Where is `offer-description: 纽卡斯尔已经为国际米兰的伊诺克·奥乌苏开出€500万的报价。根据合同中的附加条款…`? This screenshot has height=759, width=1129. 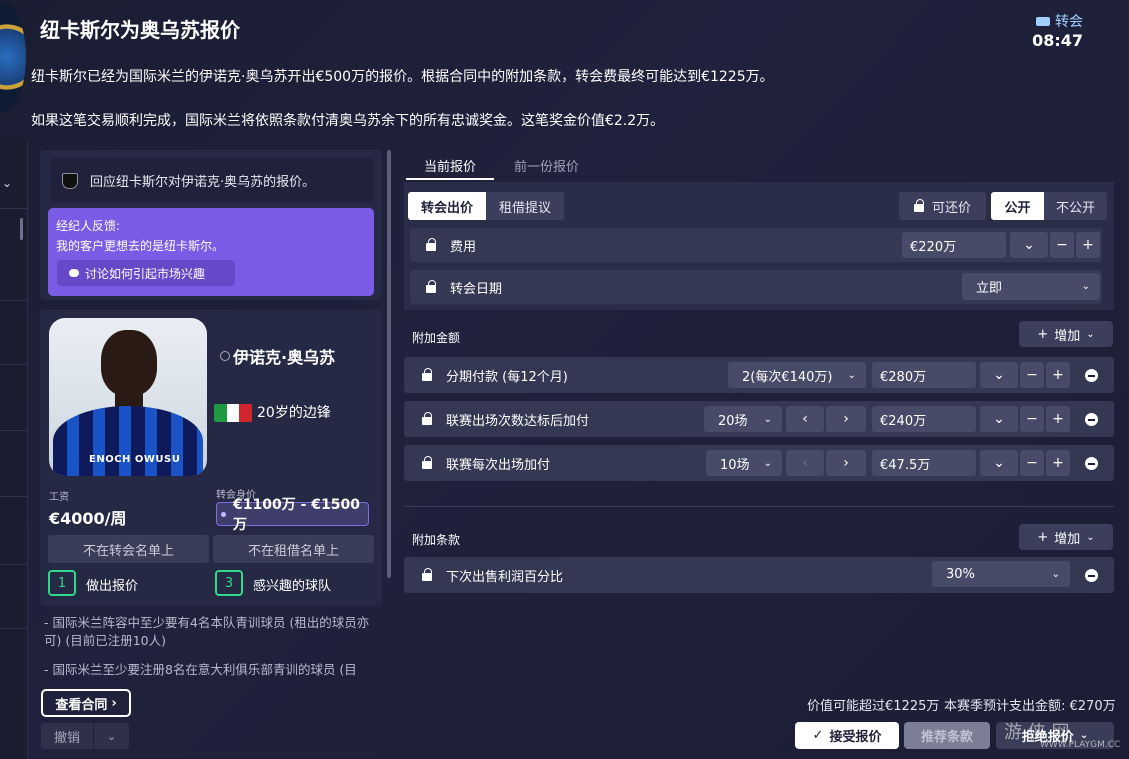
offer-description: 纽卡斯尔已经为国际米兰的伊诺克·奥乌苏开出€500万的报价。根据合同中的附加条款… is located at coordinates (402, 77).